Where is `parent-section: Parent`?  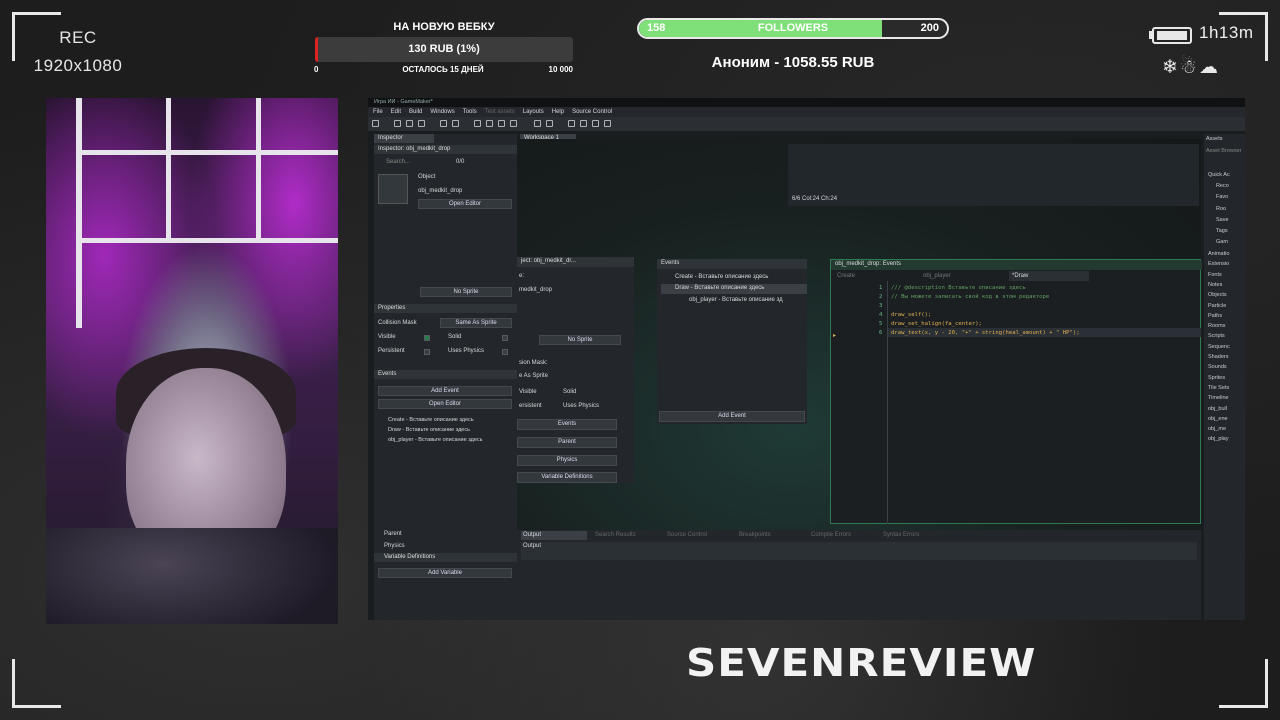
parent-section: Parent is located at coordinates (393, 534).